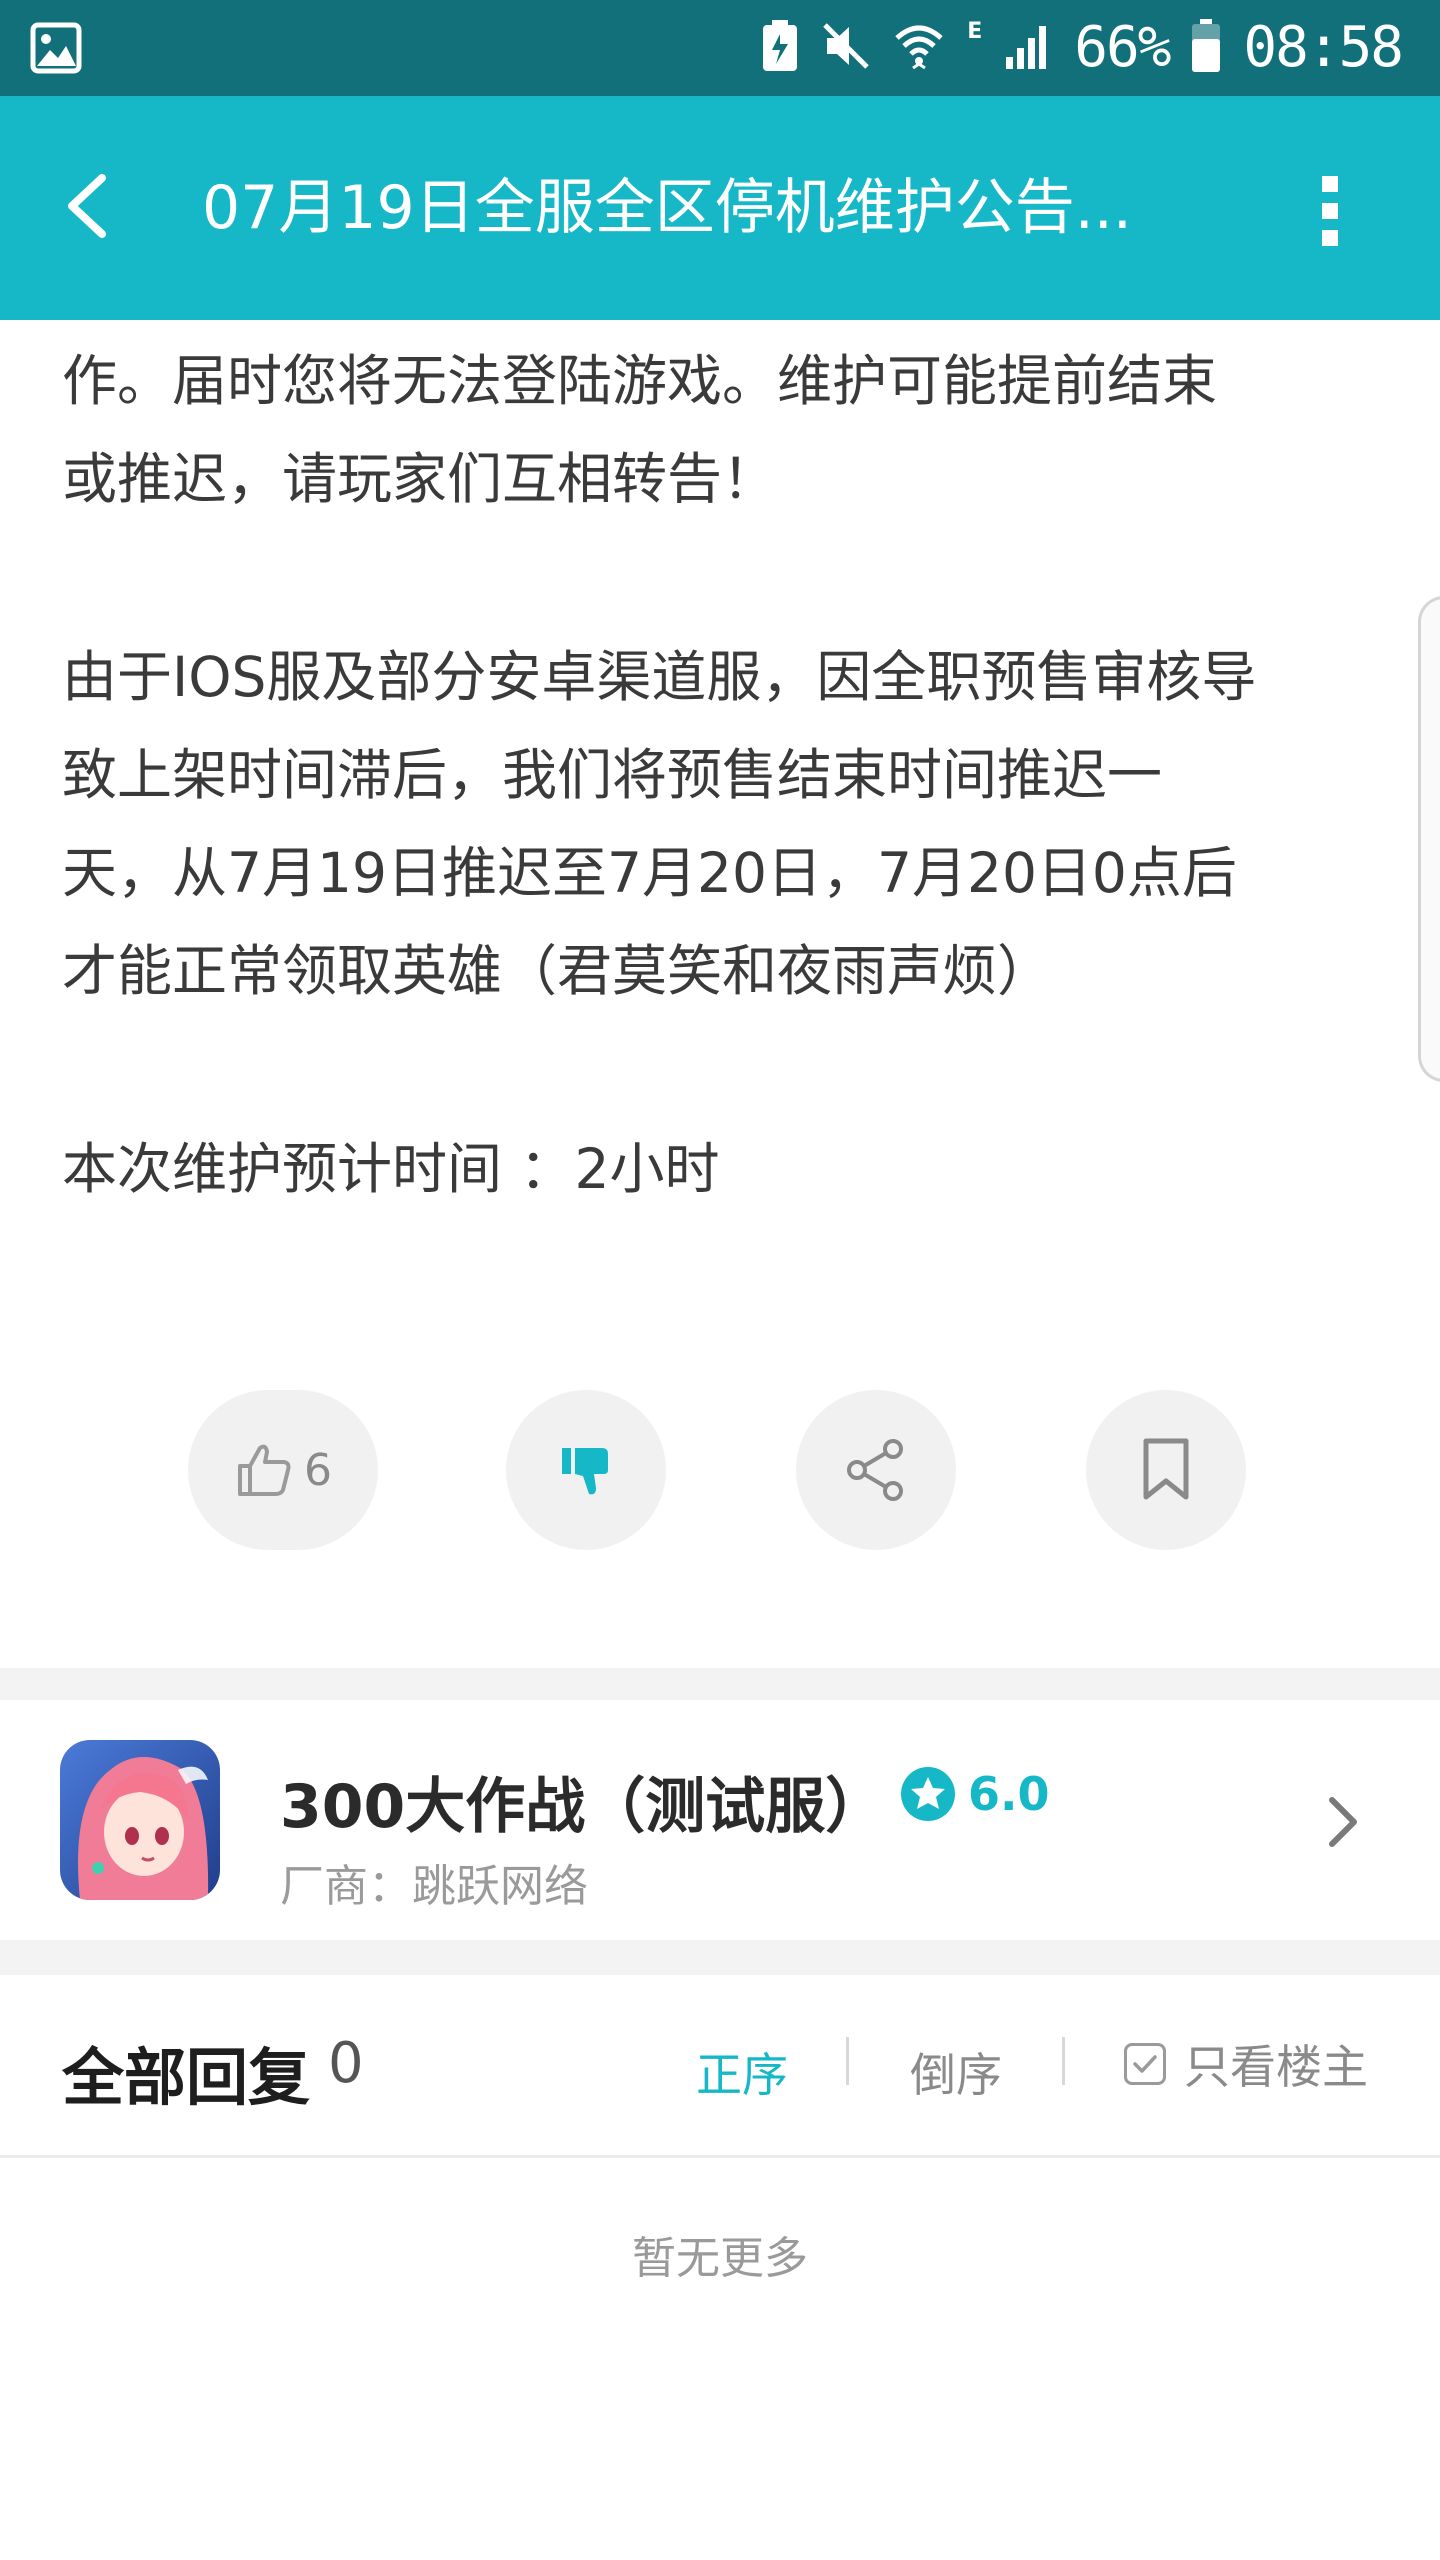 The image size is (1440, 2560). I want to click on thumbs-down-icon, so click(585, 1471).